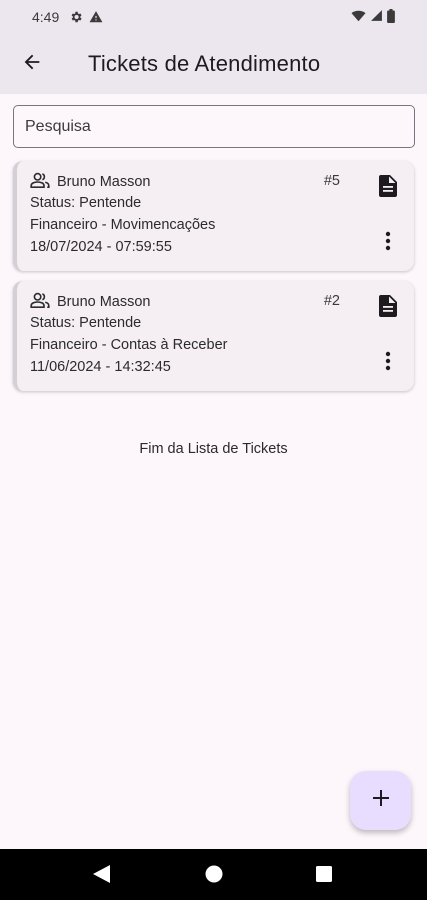 This screenshot has width=427, height=900. I want to click on signal-icon, so click(376, 17).